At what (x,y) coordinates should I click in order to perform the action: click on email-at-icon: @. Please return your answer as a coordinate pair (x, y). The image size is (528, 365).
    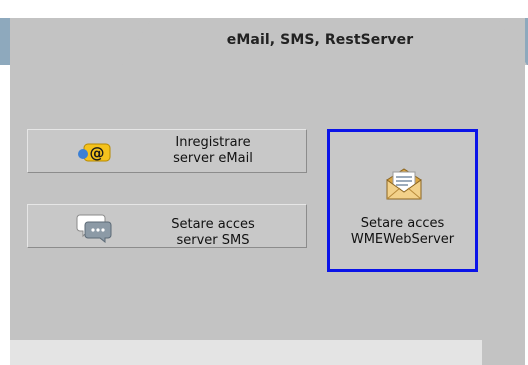
    Looking at the image, I should click on (94, 152).